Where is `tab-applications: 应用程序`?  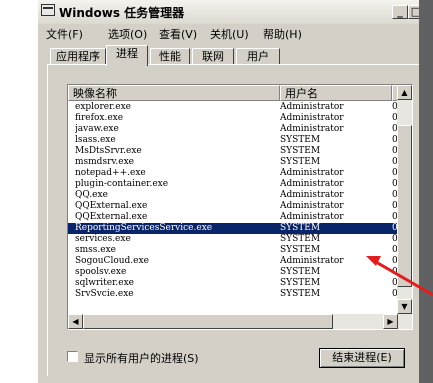 tab-applications: 应用程序 is located at coordinates (78, 56).